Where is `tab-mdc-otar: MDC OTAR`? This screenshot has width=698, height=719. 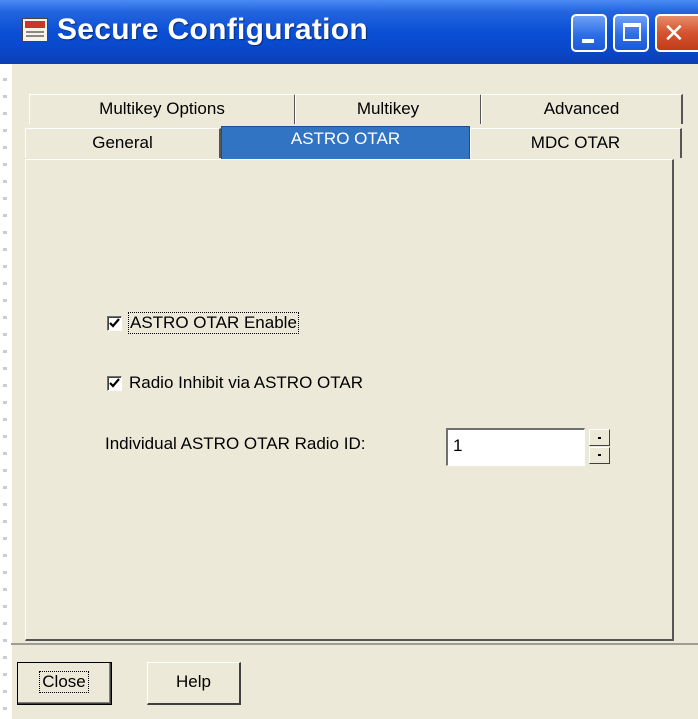 tab-mdc-otar: MDC OTAR is located at coordinates (576, 143).